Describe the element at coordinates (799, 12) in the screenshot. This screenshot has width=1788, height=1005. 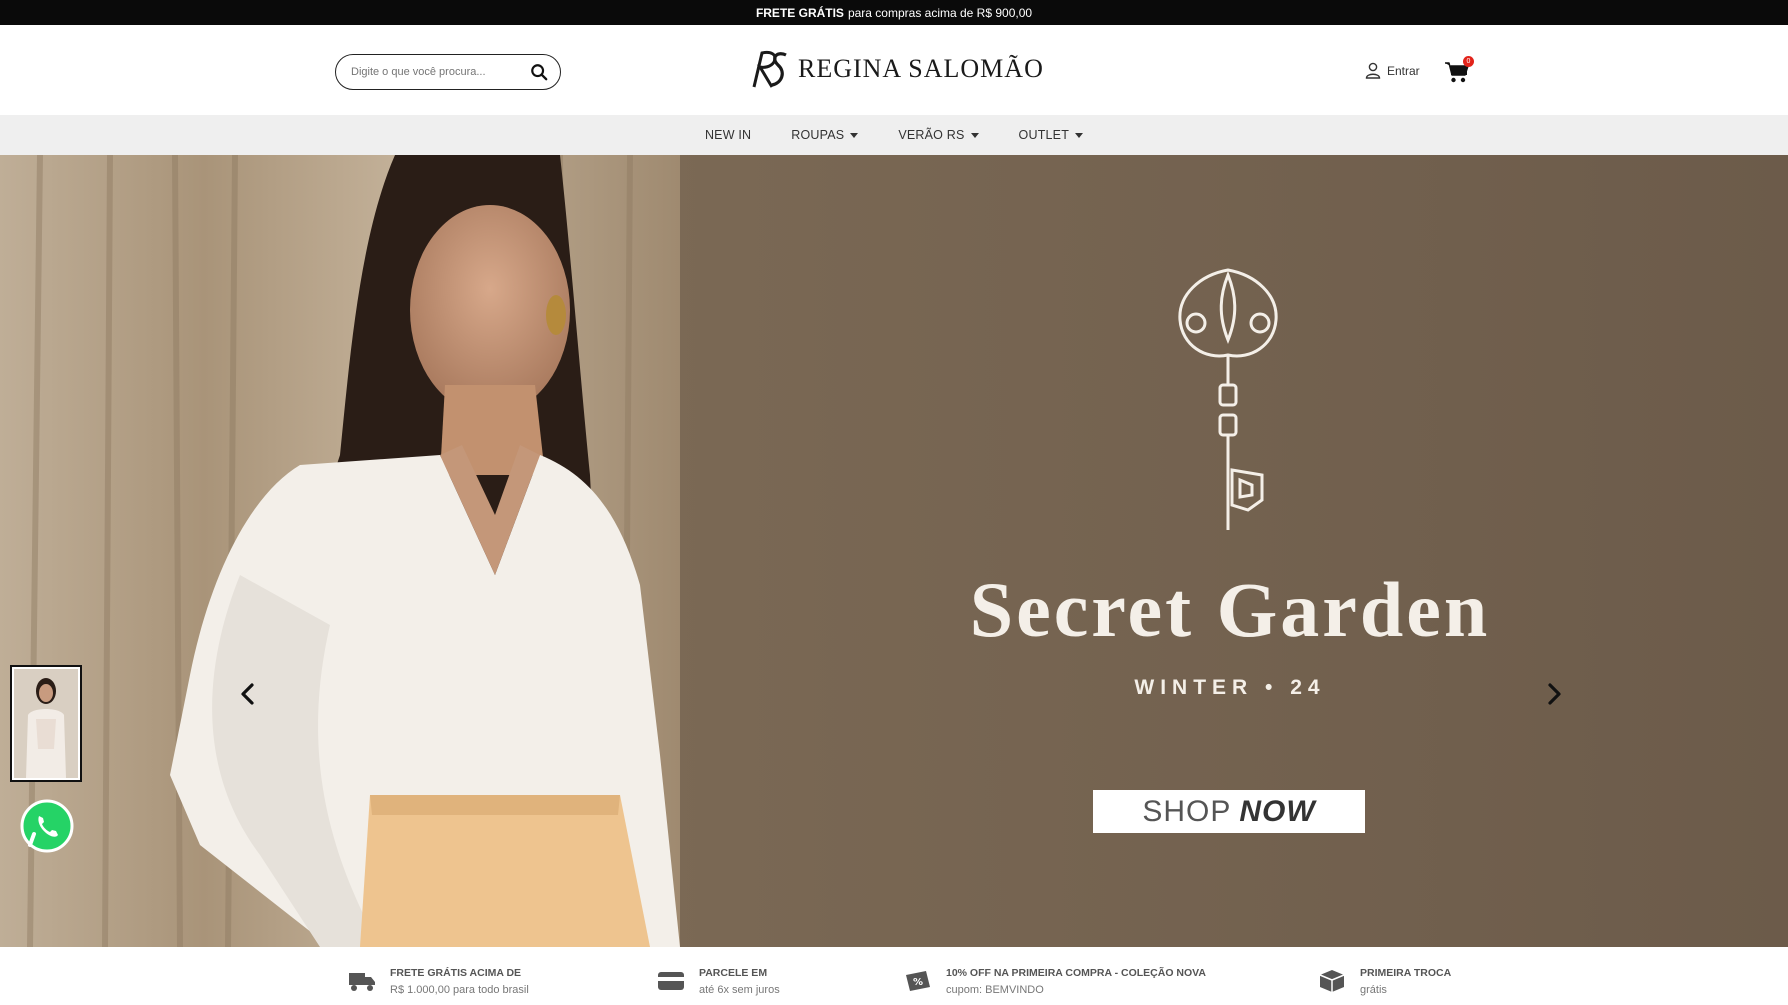
I see `announcement-bold: FRETE GRÁTIS` at that location.